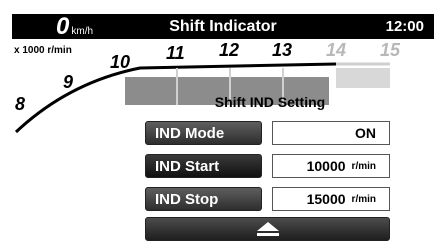  What do you see at coordinates (68, 82) in the screenshot?
I see `tick-9: 9` at bounding box center [68, 82].